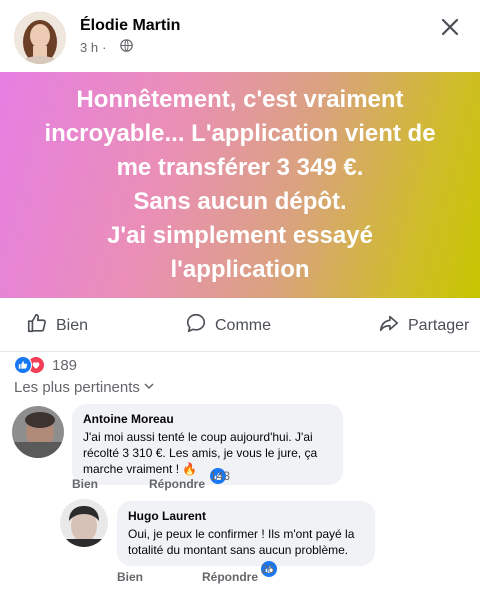 The image size is (480, 600). I want to click on comment-sort-label: Les plus pertinents, so click(77, 387).